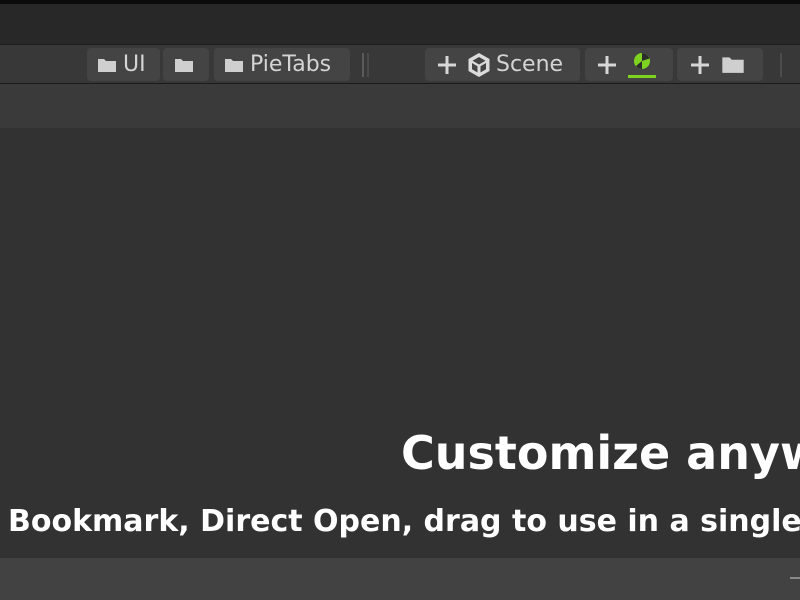 The width and height of the screenshot is (800, 600). I want to click on tab-pietabs-folder: PieTabs, so click(282, 64).